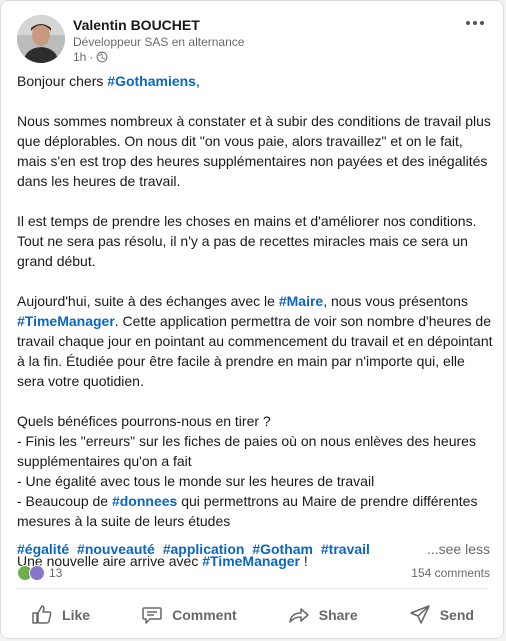 This screenshot has width=506, height=641. I want to click on divider, so click(252, 588).